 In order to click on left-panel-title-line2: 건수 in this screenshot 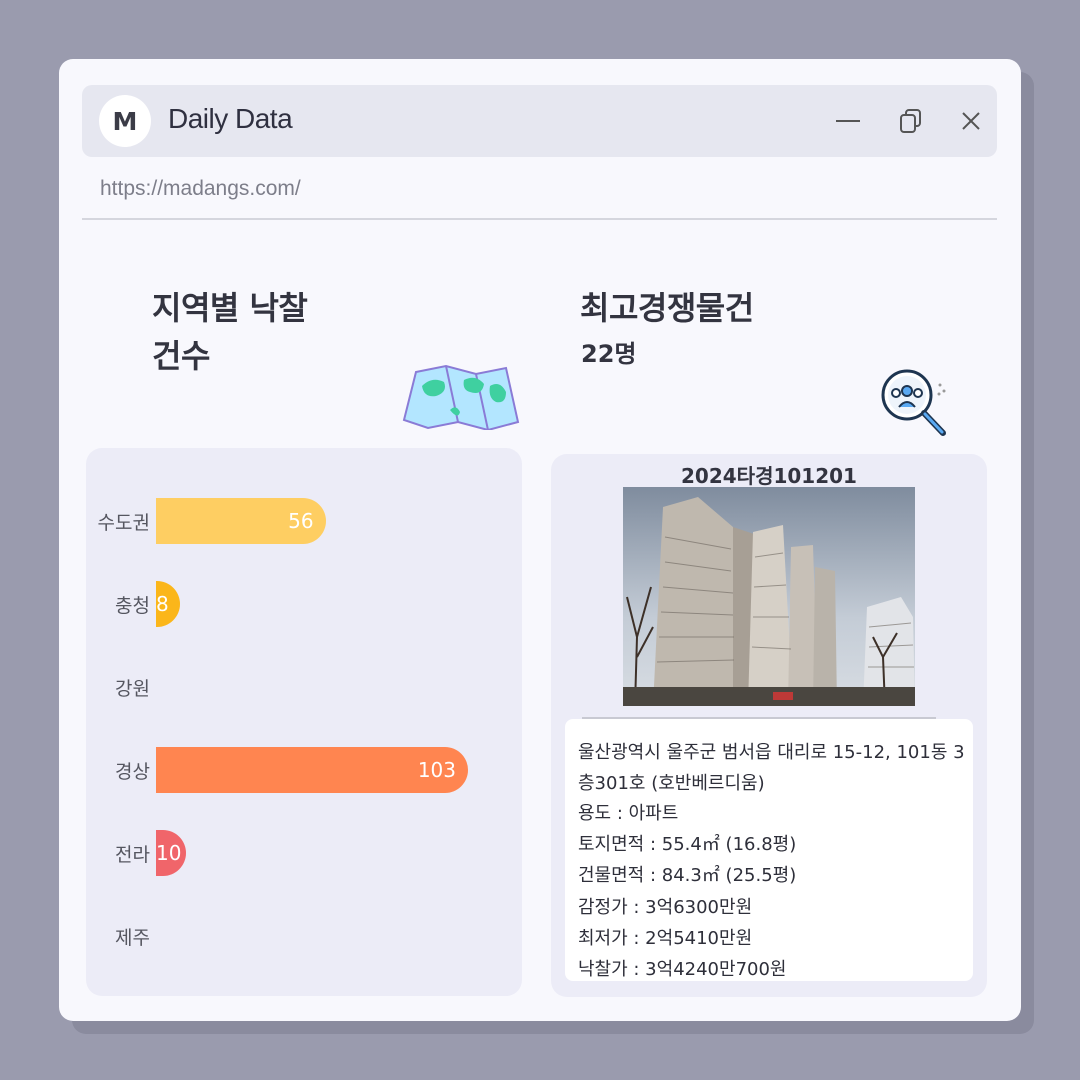, I will do `click(181, 356)`.